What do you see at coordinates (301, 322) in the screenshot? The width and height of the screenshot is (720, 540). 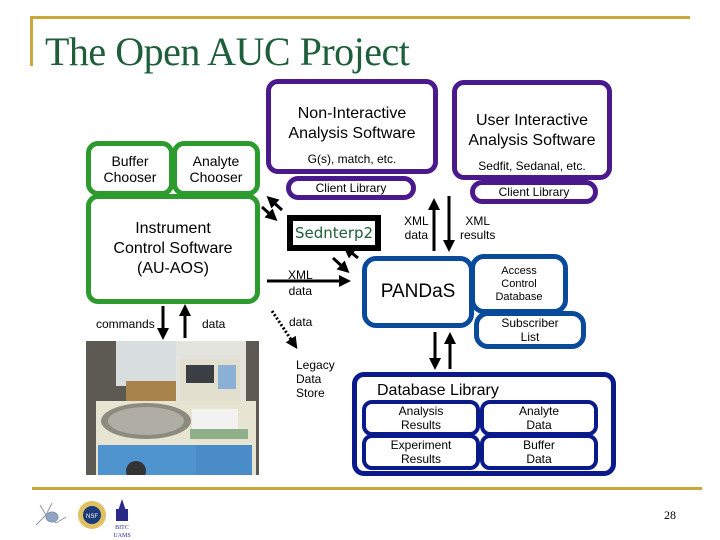 I see `legacy-data-label: data` at bounding box center [301, 322].